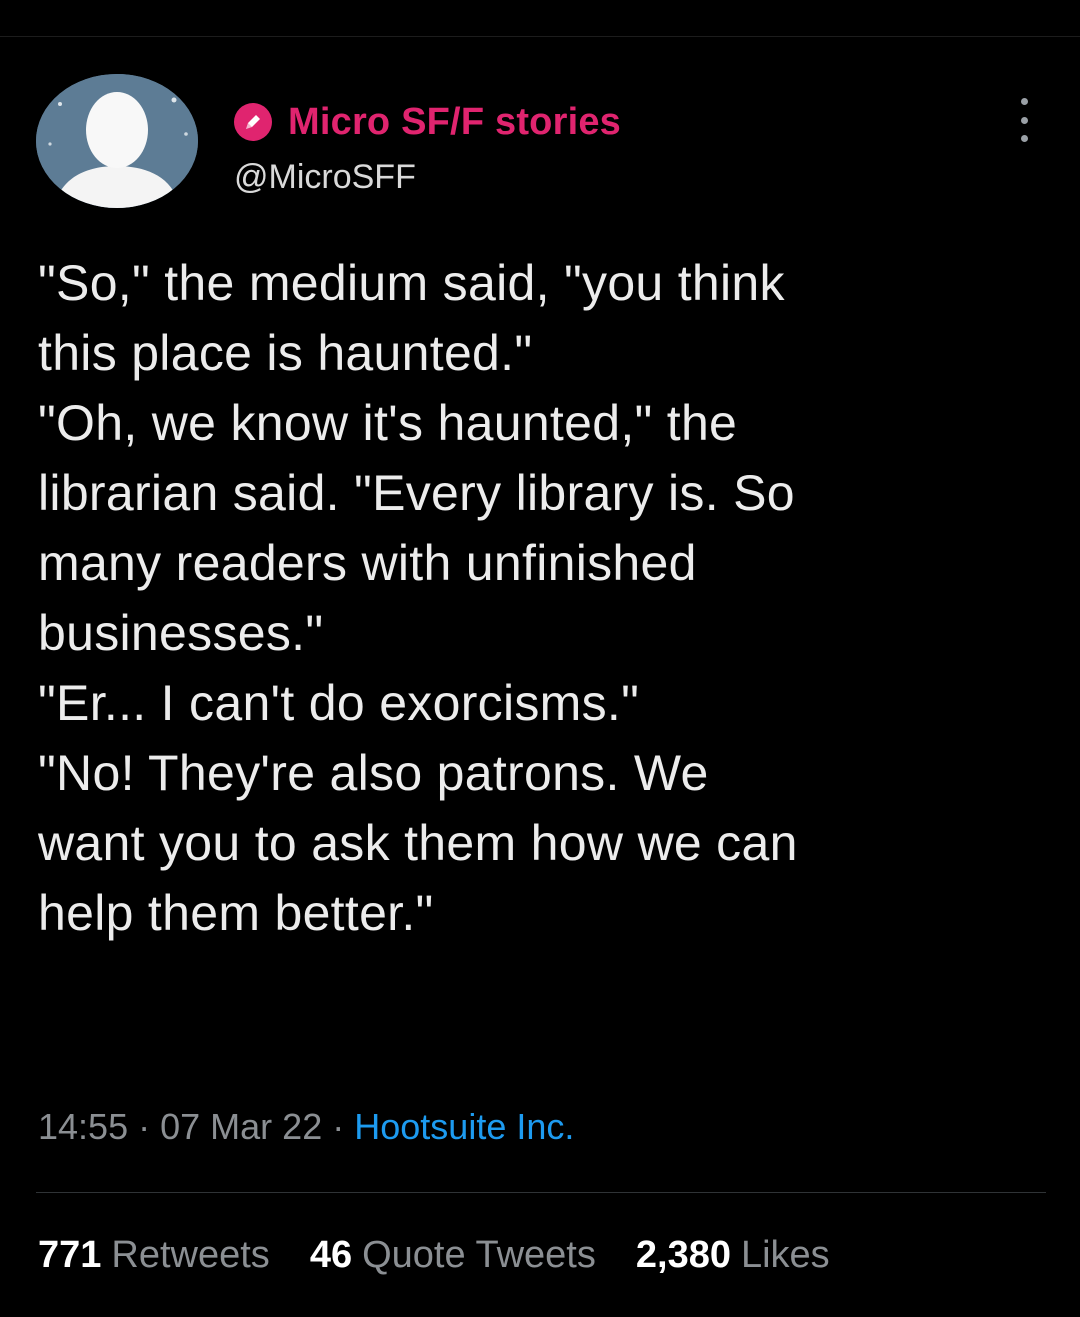 This screenshot has width=1080, height=1317. Describe the element at coordinates (427, 177) in the screenshot. I see `account-handle: @MicroSFF` at that location.